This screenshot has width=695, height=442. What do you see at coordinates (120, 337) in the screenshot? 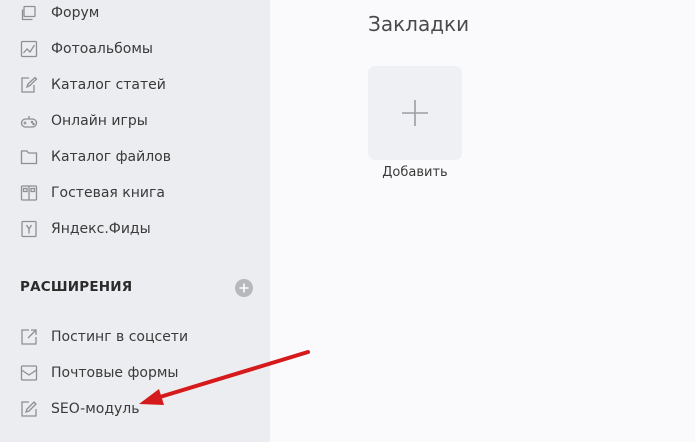
I see `sidebar-item-label: Постинг в соцсети` at bounding box center [120, 337].